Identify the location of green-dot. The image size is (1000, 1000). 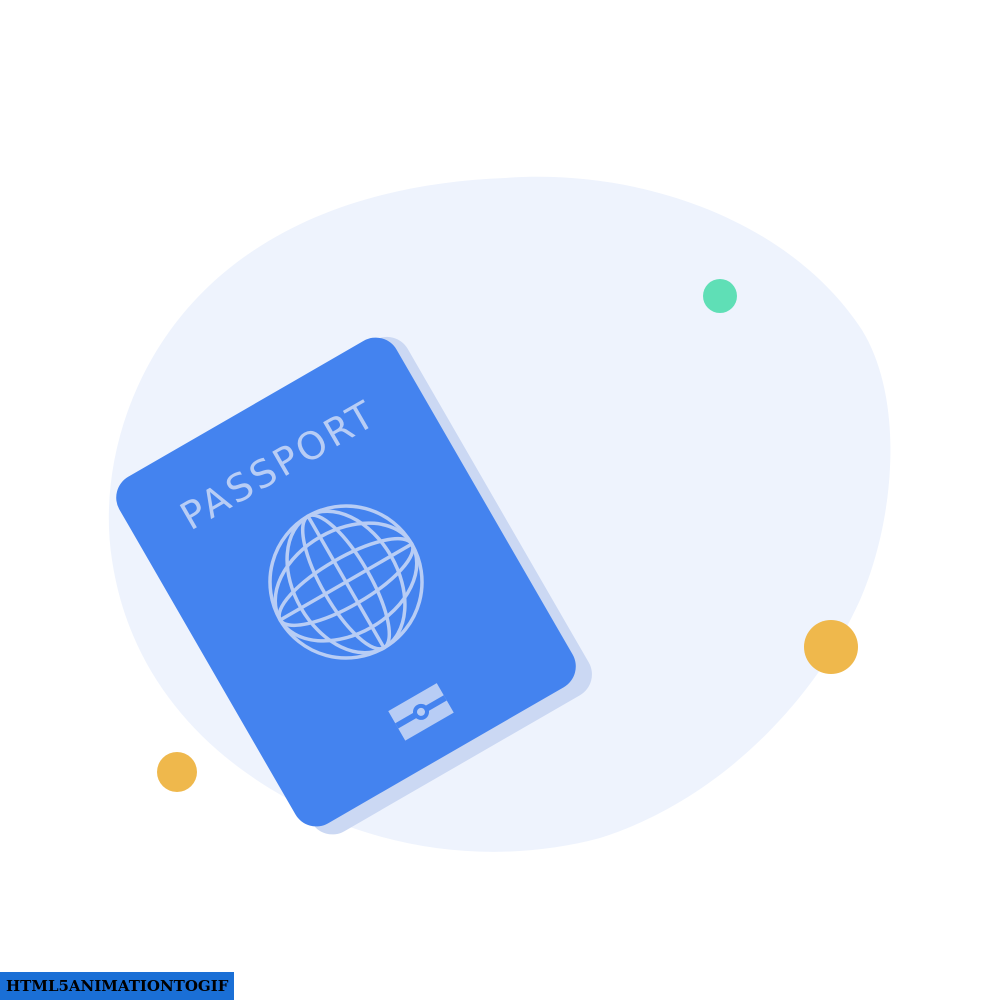
(720, 296).